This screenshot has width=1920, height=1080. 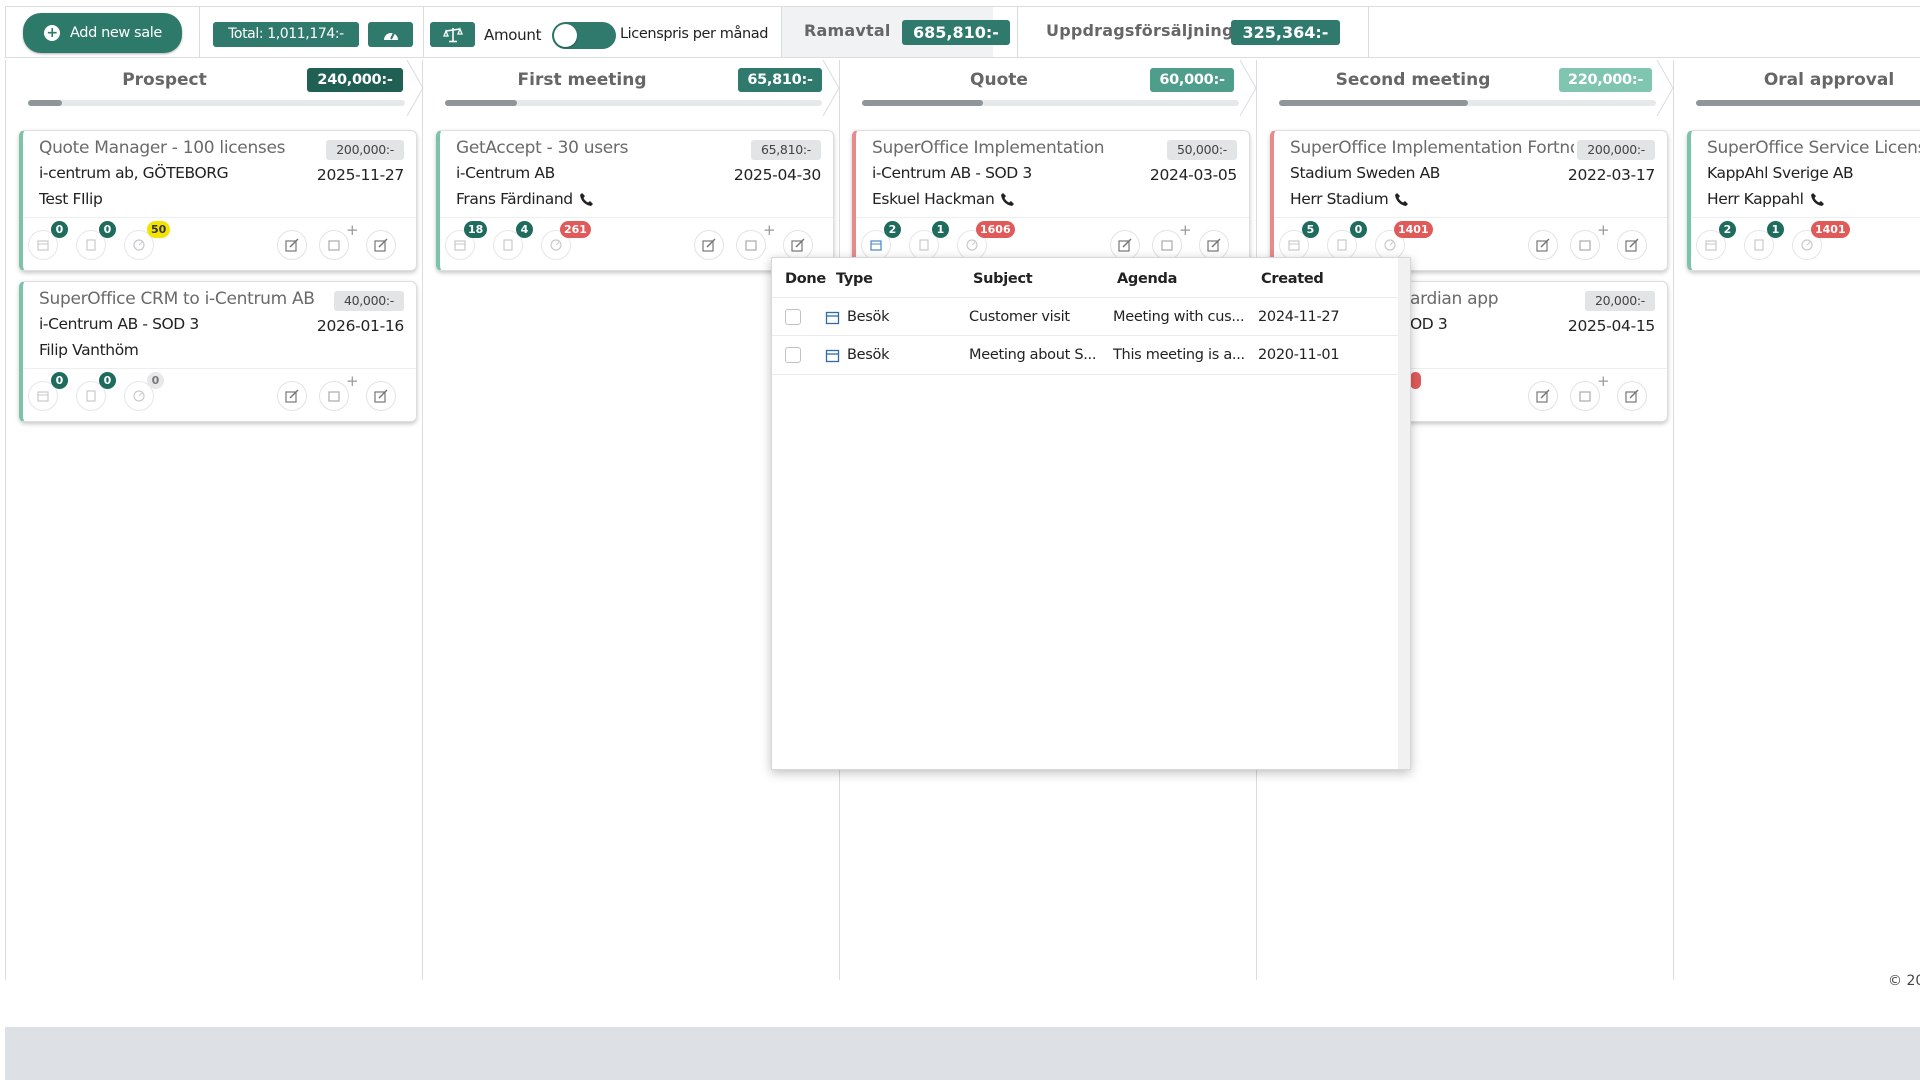 What do you see at coordinates (584, 35) in the screenshot?
I see `amount-license-toggle` at bounding box center [584, 35].